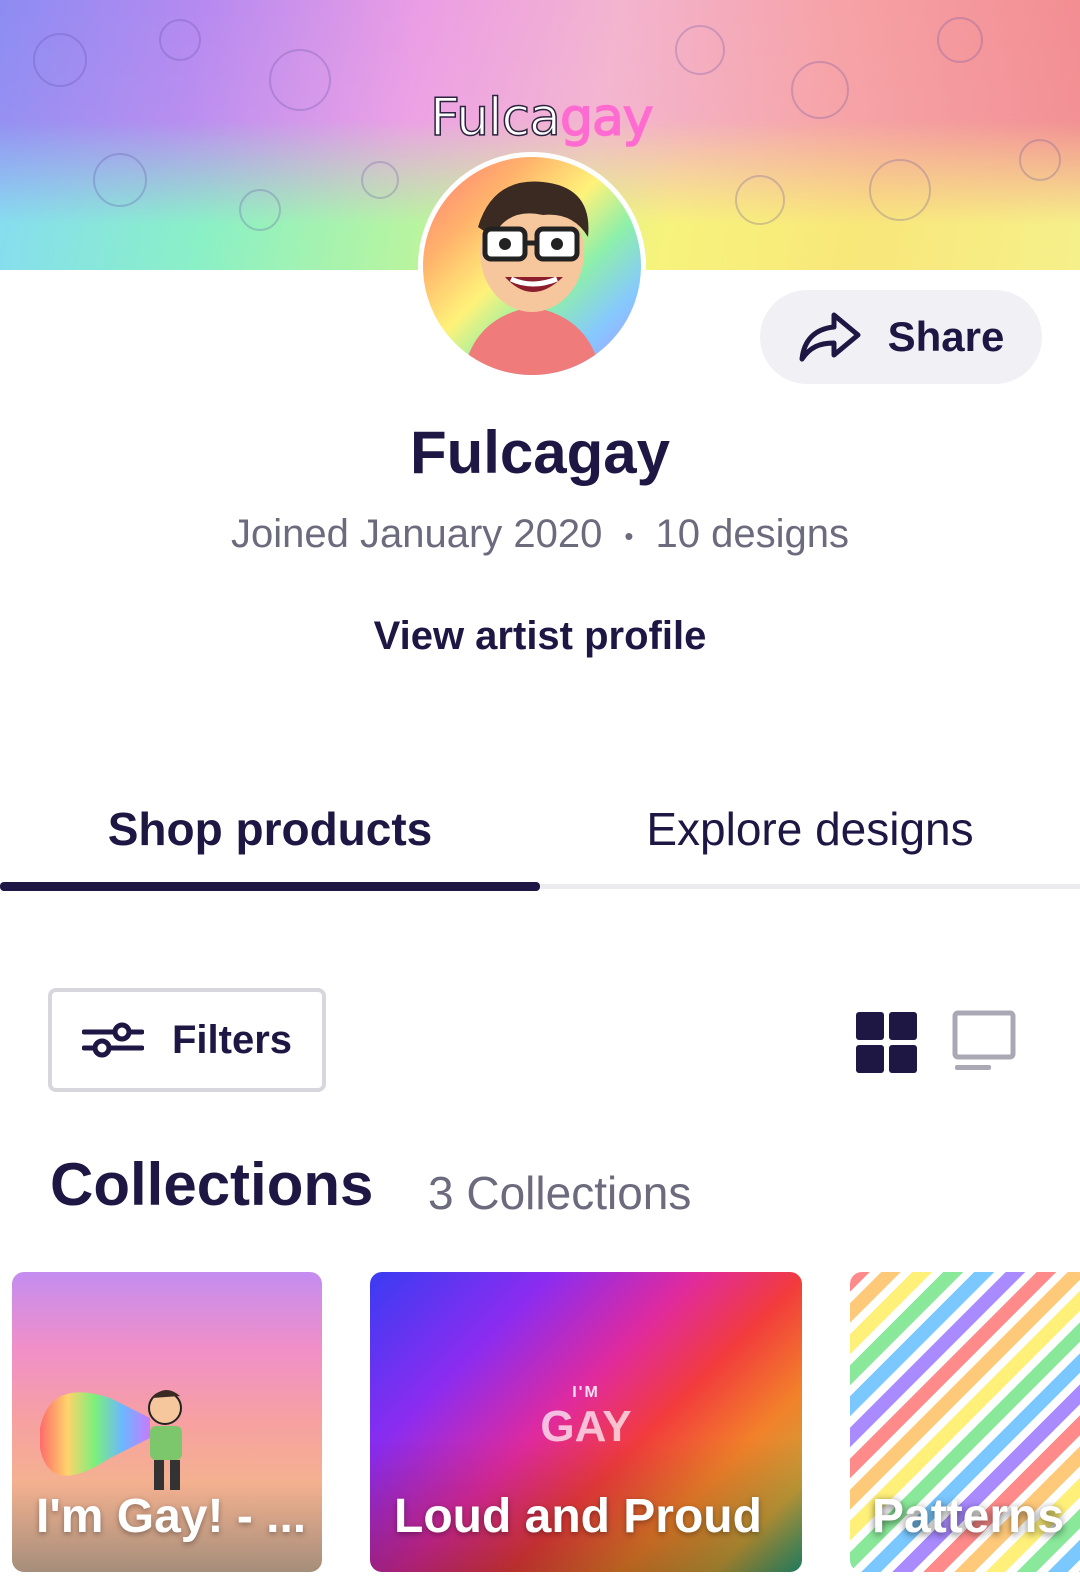  What do you see at coordinates (810, 829) in the screenshot?
I see `tab-explore-designs: Explore designs` at bounding box center [810, 829].